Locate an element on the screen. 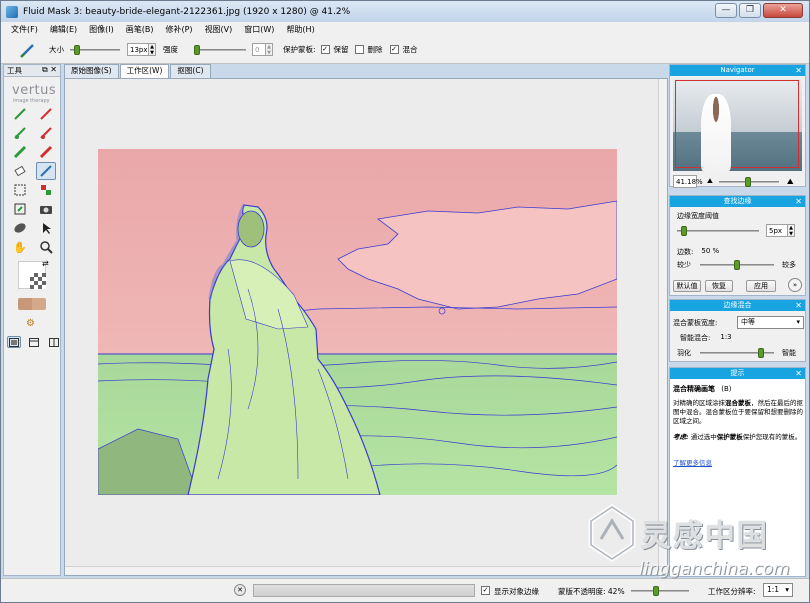 The image size is (810, 603). swap-colors-icon: ⇄ is located at coordinates (45, 263).